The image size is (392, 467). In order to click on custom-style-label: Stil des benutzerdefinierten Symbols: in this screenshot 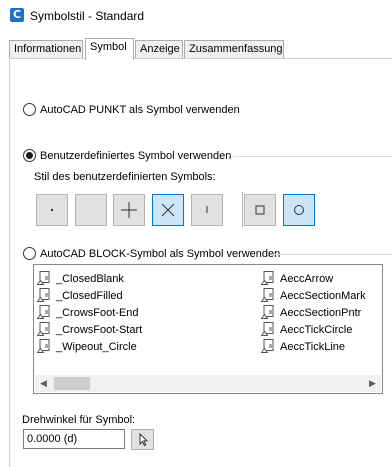, I will do `click(125, 177)`.